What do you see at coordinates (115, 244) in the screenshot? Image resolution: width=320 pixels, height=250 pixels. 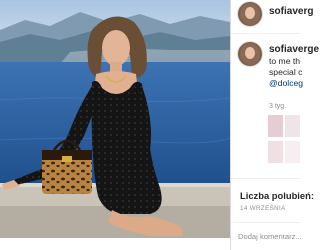 I see `photo-bottom-margin` at bounding box center [115, 244].